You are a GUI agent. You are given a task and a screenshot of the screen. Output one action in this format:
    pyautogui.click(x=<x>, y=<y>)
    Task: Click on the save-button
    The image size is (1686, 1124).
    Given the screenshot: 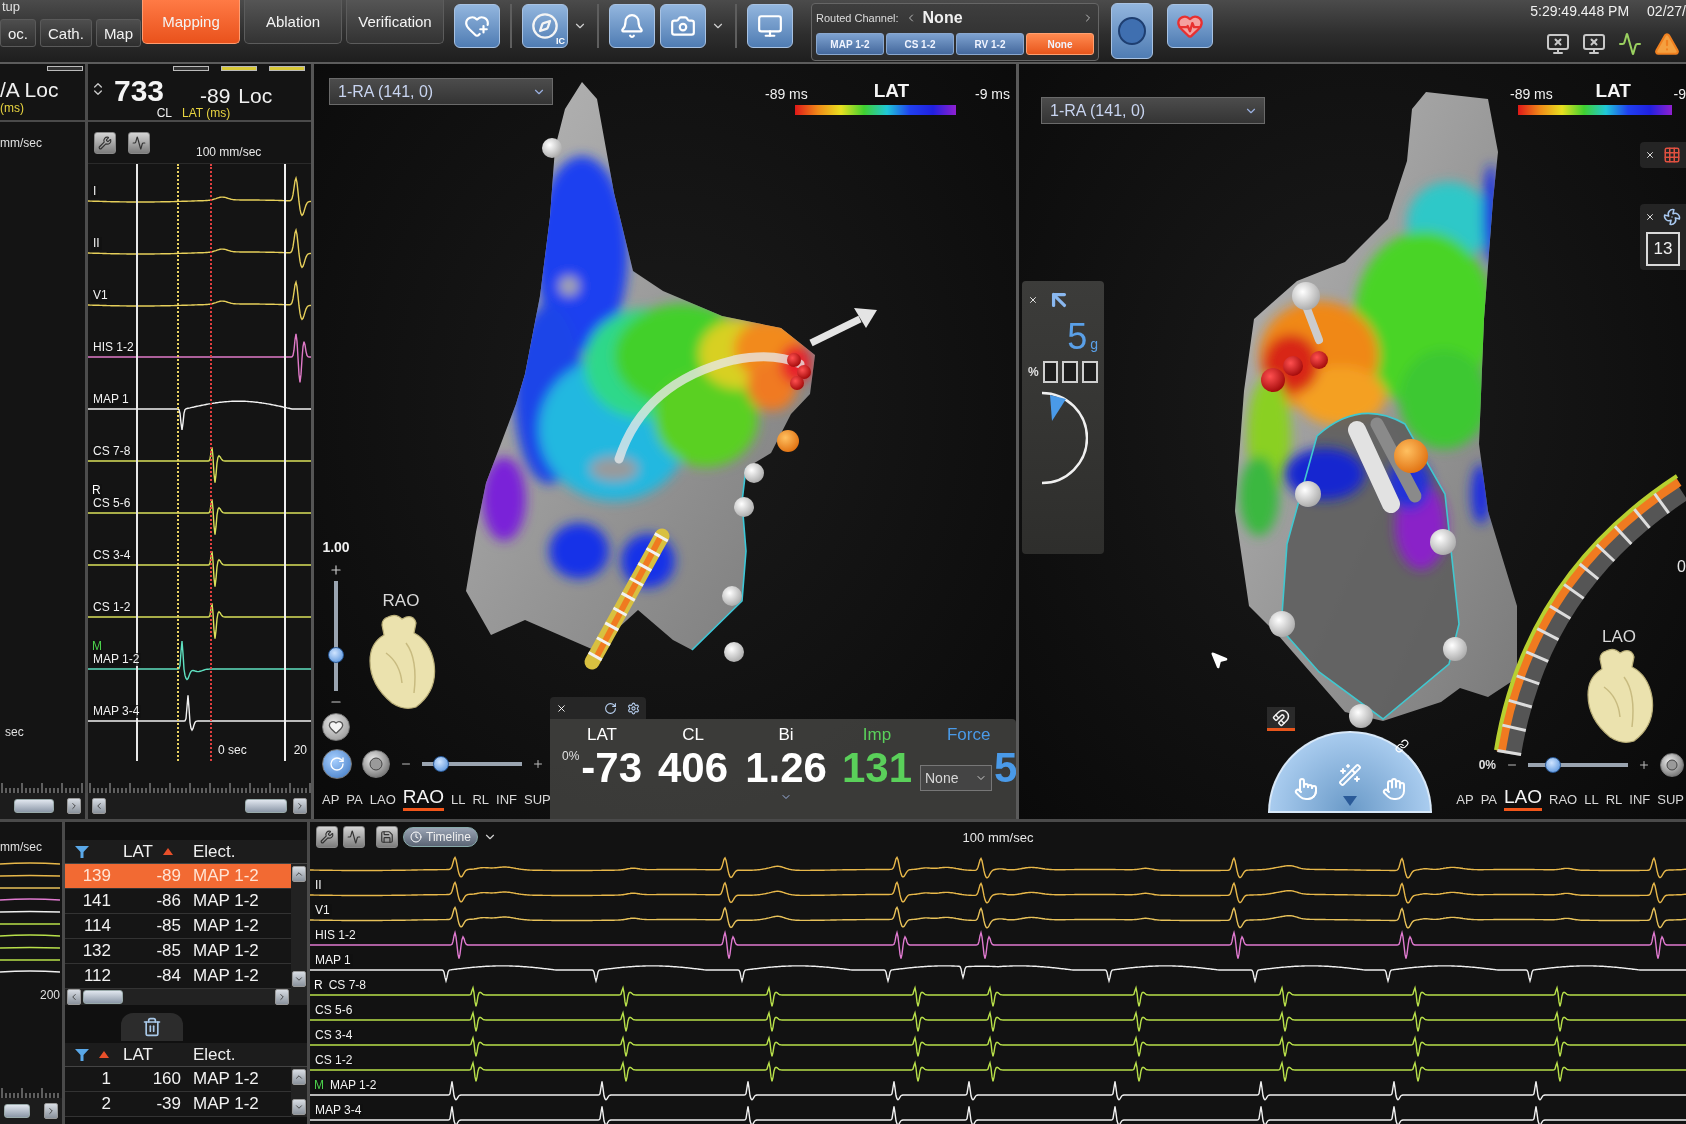 What is the action you would take?
    pyautogui.click(x=387, y=837)
    